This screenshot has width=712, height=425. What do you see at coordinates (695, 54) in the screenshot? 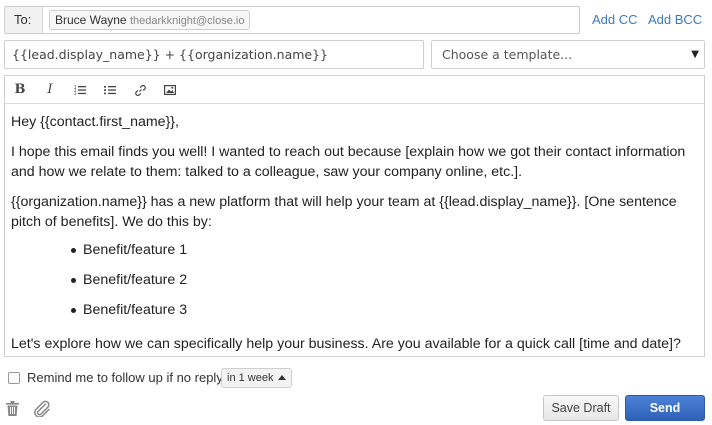
I see `dropdown-caret-icon: ▼` at bounding box center [695, 54].